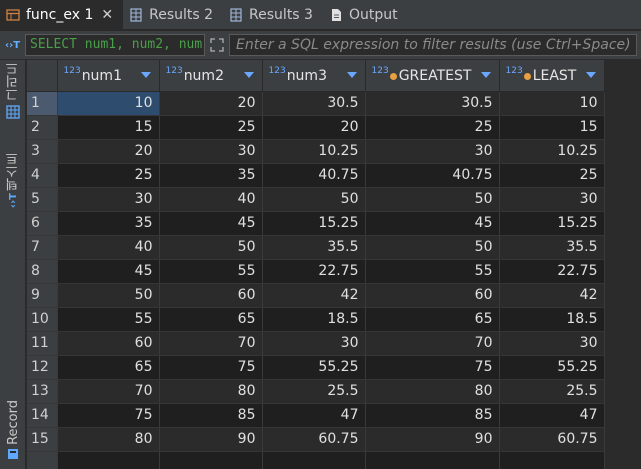  I want to click on table-row: 14 75 85 47 85 47, so click(316, 415).